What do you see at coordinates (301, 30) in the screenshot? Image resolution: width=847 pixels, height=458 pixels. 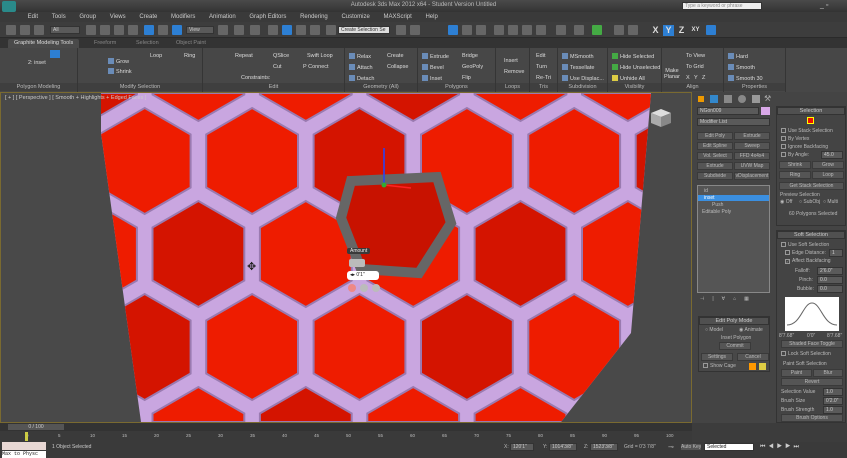 I see `percent-snap-icon` at bounding box center [301, 30].